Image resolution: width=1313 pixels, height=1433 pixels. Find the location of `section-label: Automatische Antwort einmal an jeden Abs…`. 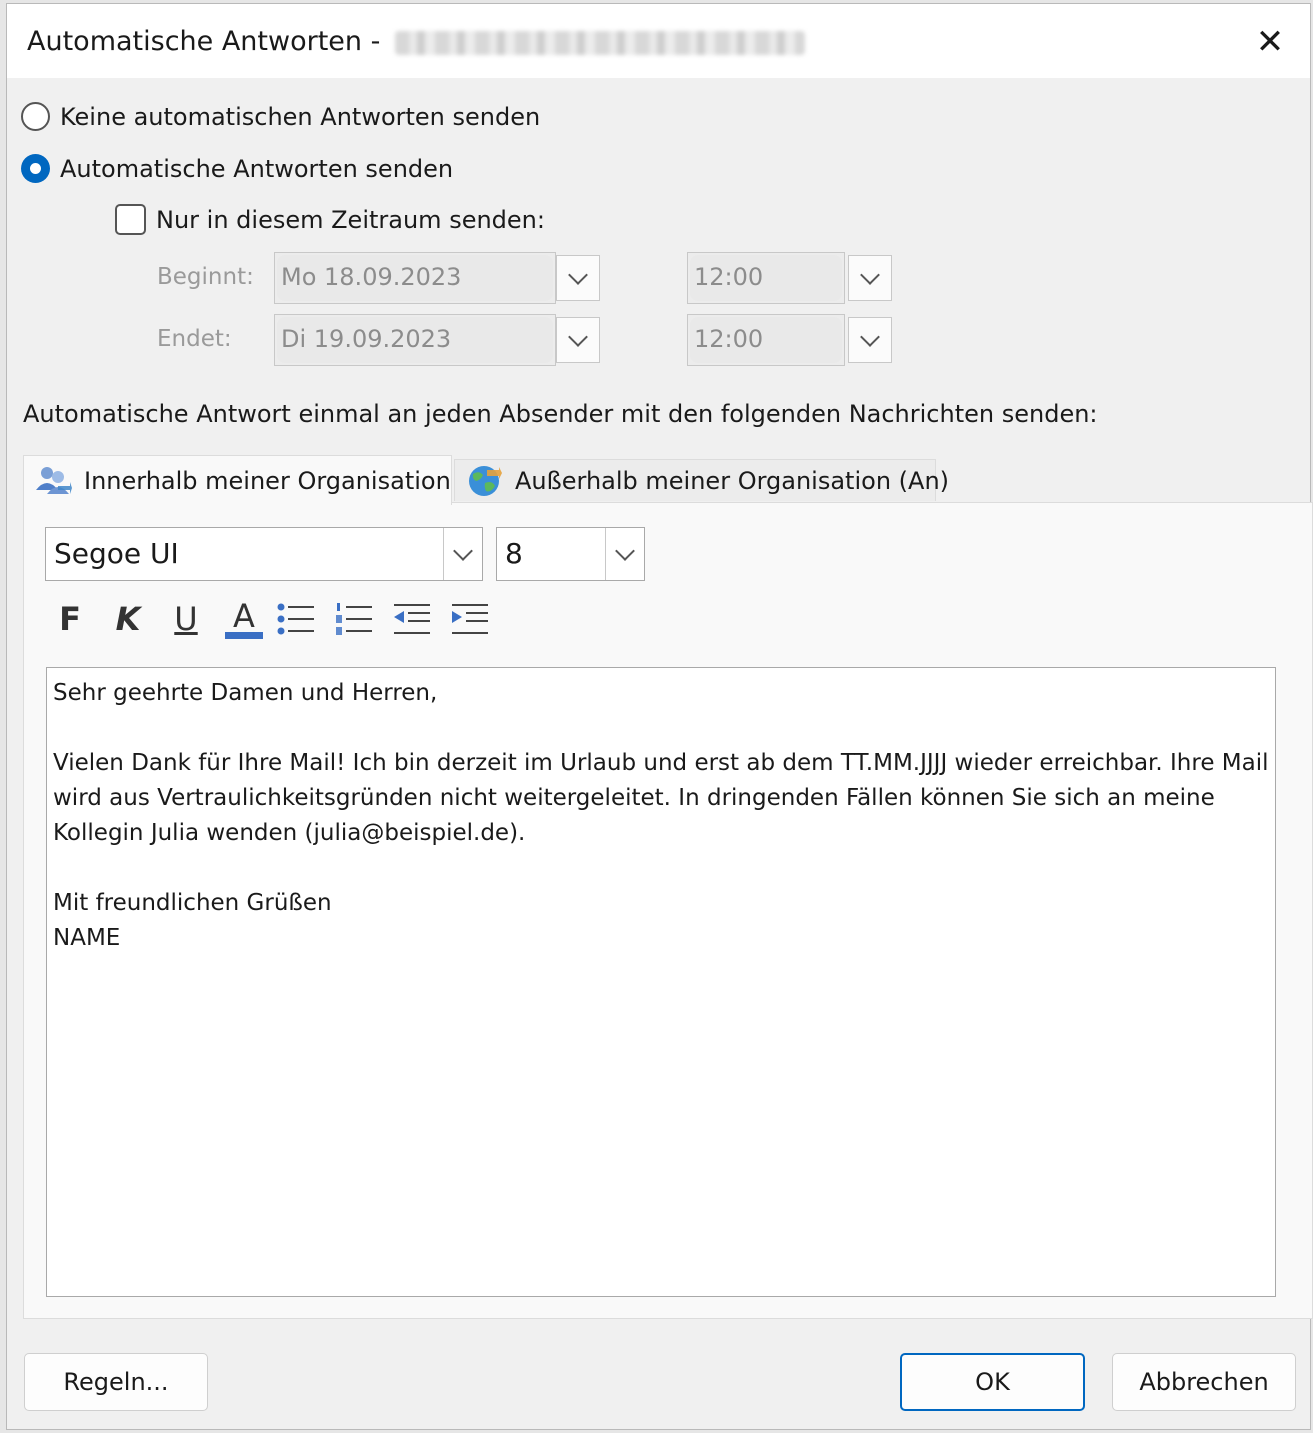

section-label: Automatische Antwort einmal an jeden Abs… is located at coordinates (560, 414).